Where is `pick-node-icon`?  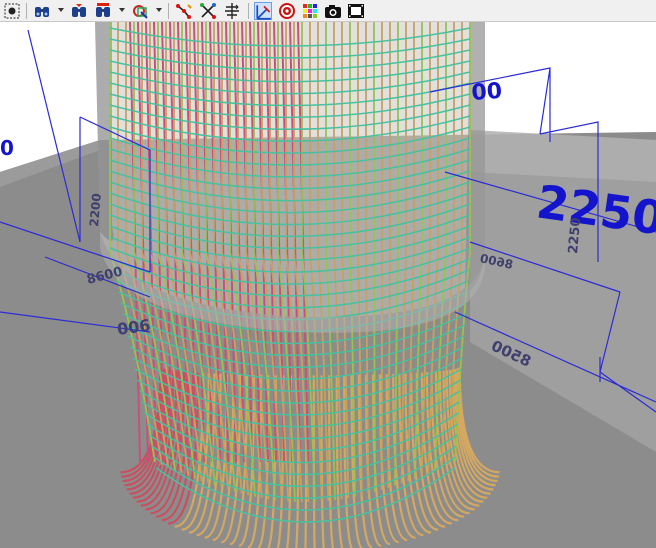 pick-node-icon is located at coordinates (184, 11).